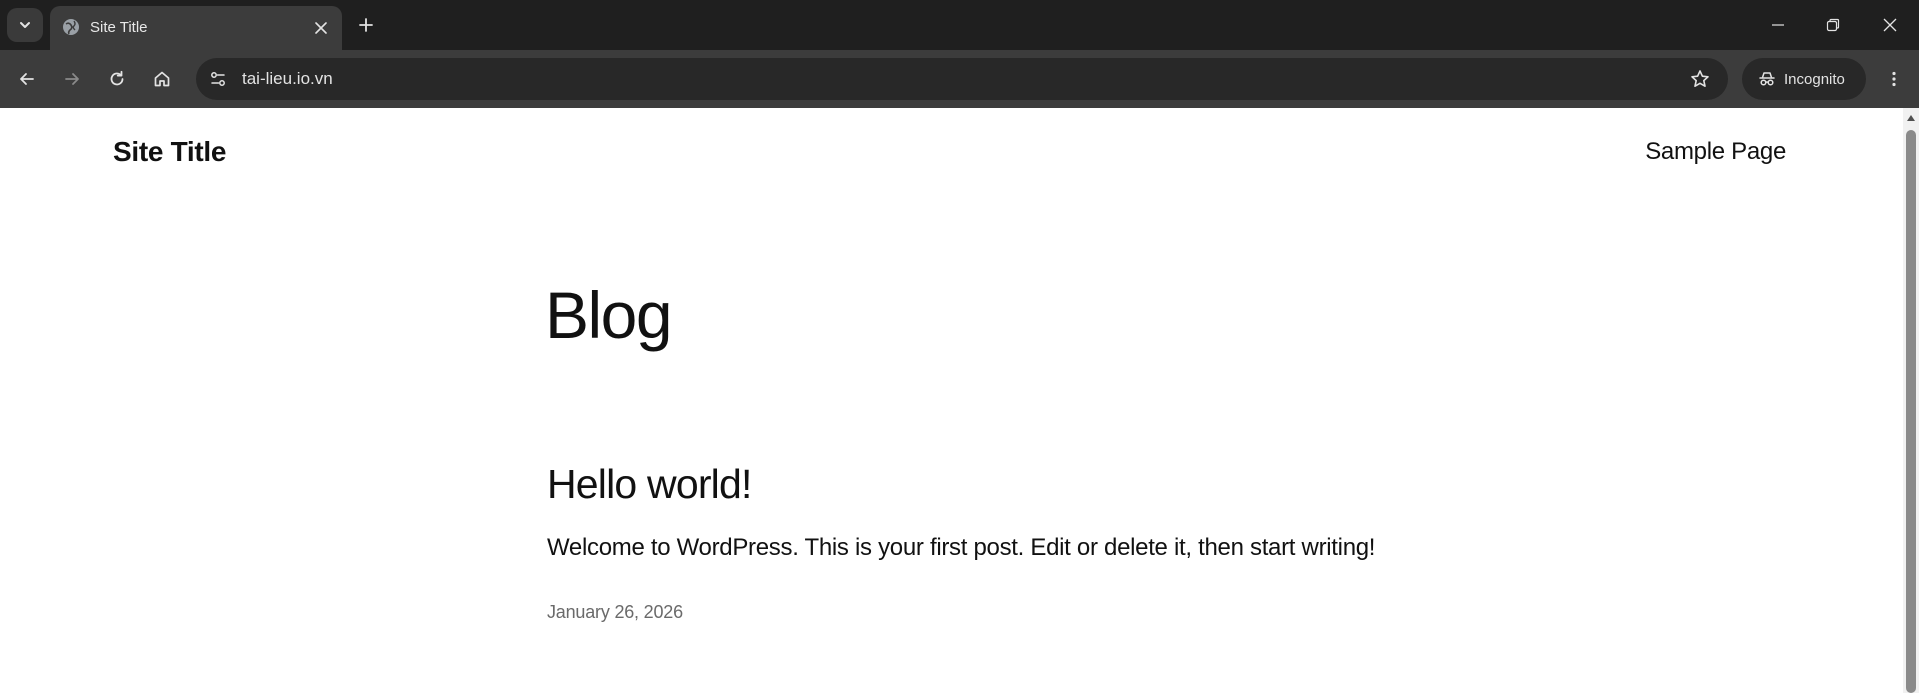 This screenshot has width=1919, height=693. What do you see at coordinates (287, 79) in the screenshot?
I see `url-text: tai-lieu.io.vn` at bounding box center [287, 79].